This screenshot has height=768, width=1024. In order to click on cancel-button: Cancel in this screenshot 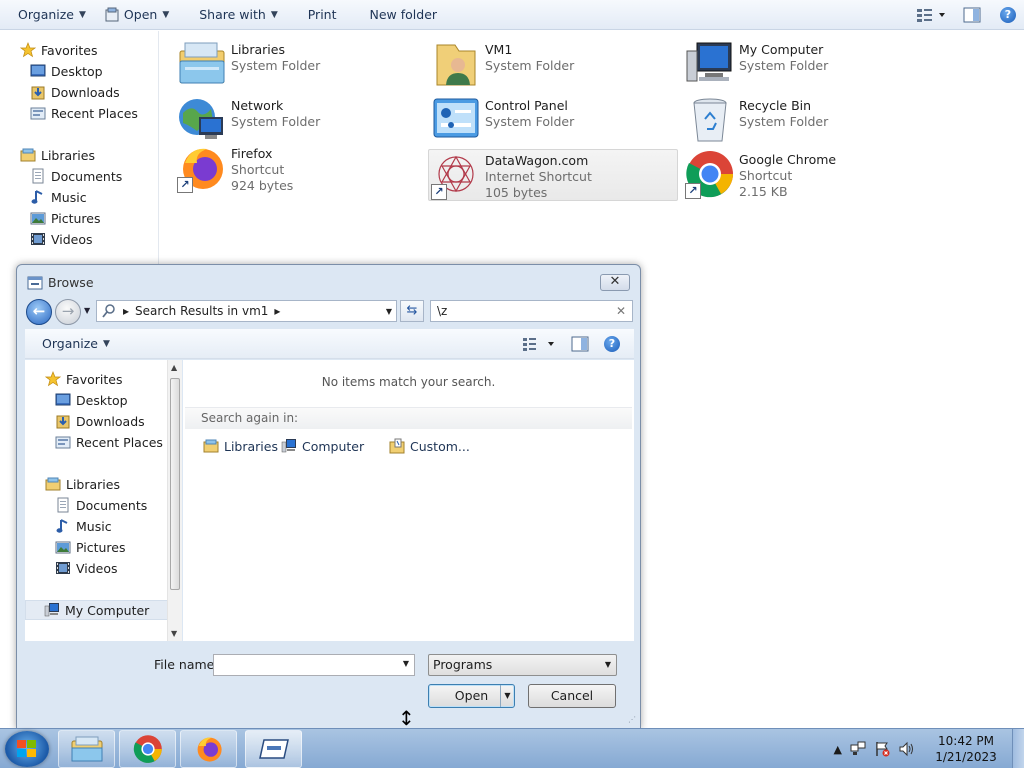, I will do `click(572, 696)`.